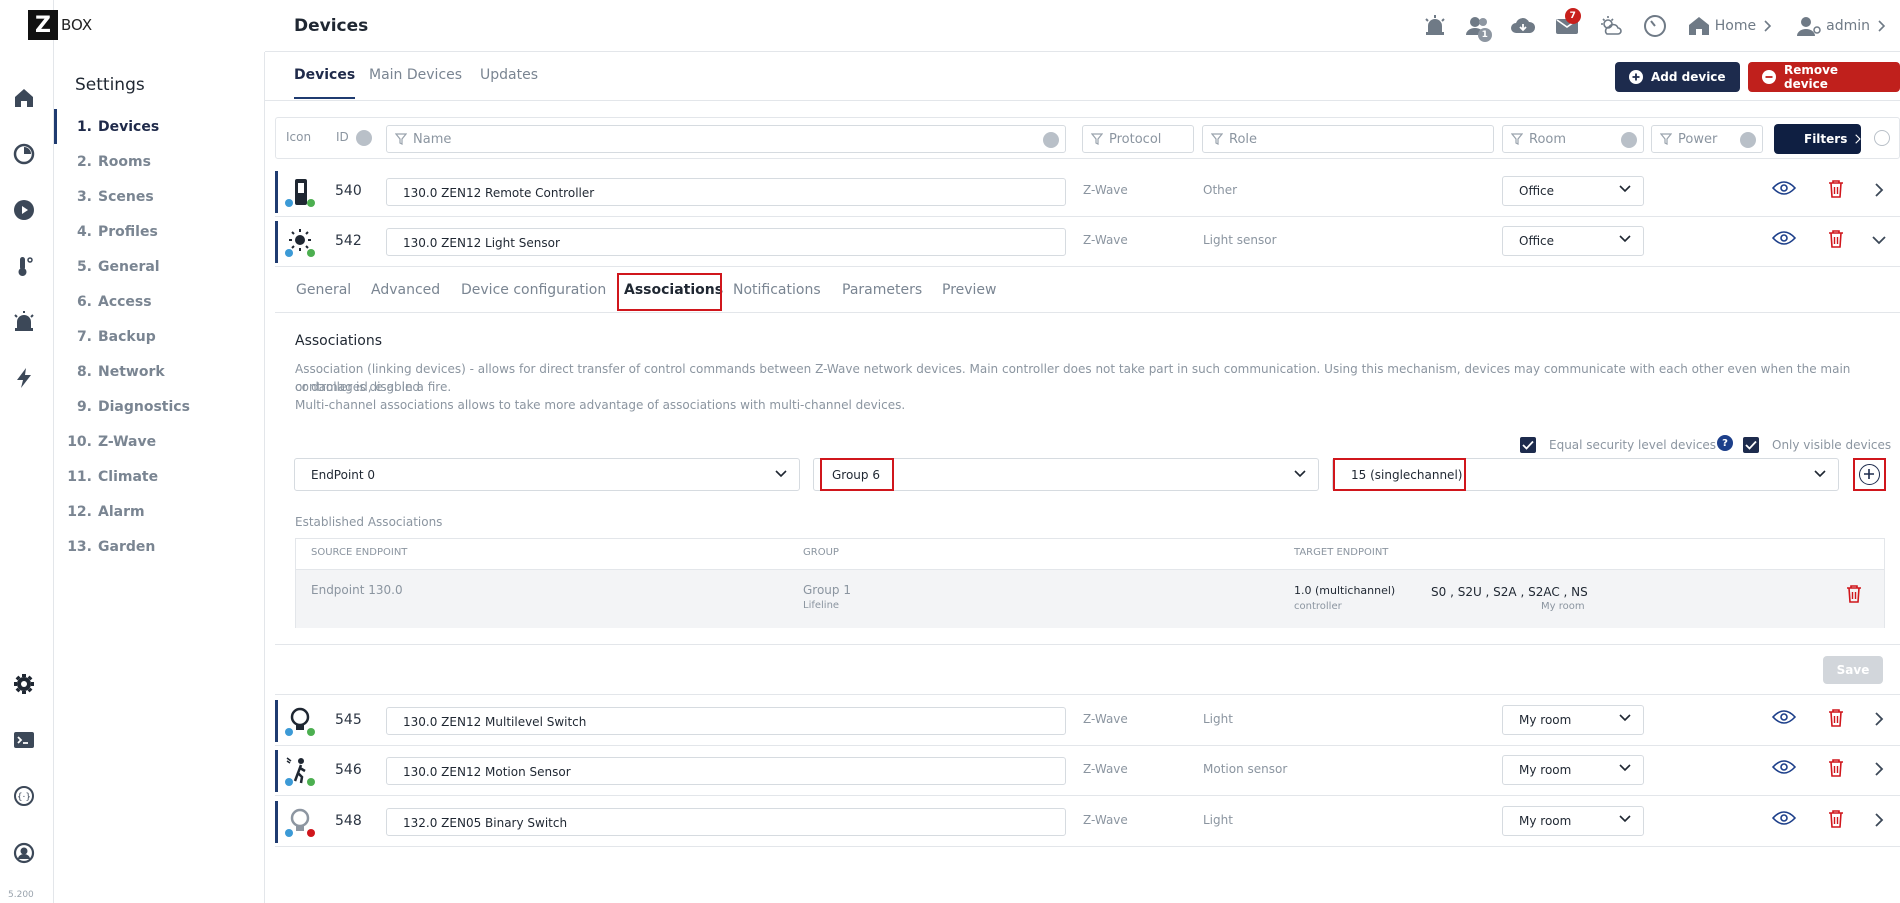 This screenshot has width=1900, height=903. I want to click on cloud-download-icon, so click(1523, 26).